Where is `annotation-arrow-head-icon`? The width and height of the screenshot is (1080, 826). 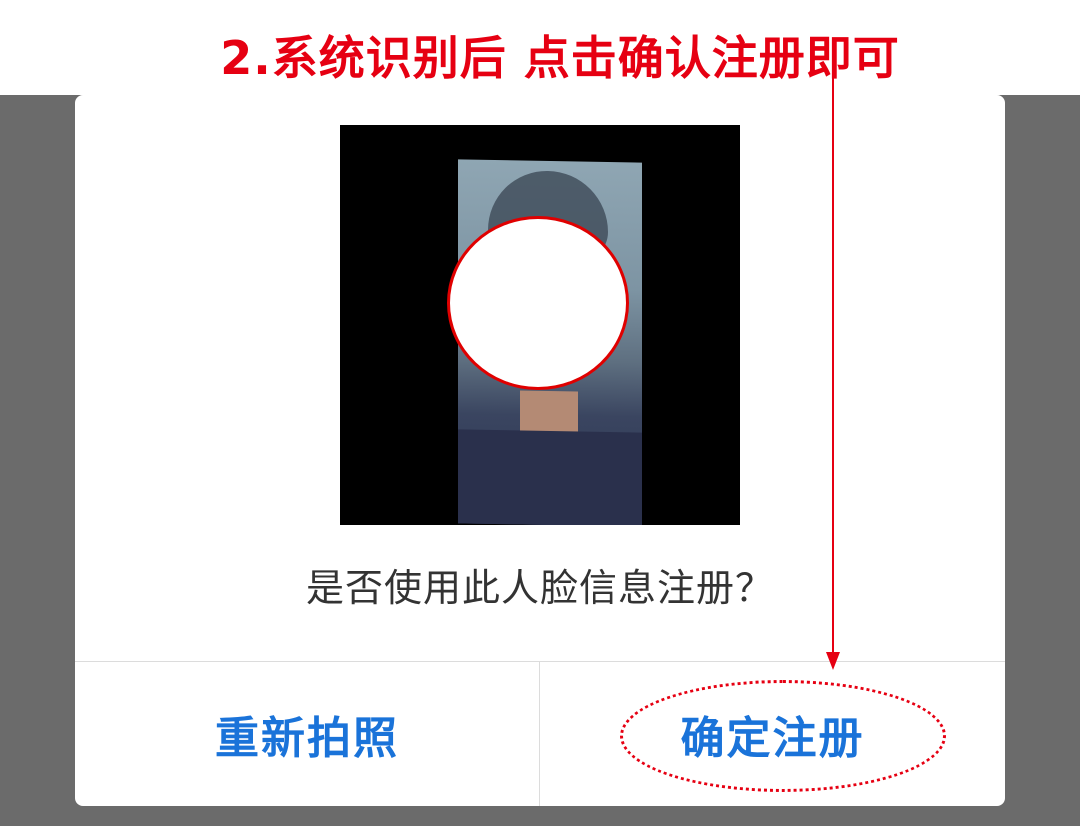
annotation-arrow-head-icon is located at coordinates (833, 661).